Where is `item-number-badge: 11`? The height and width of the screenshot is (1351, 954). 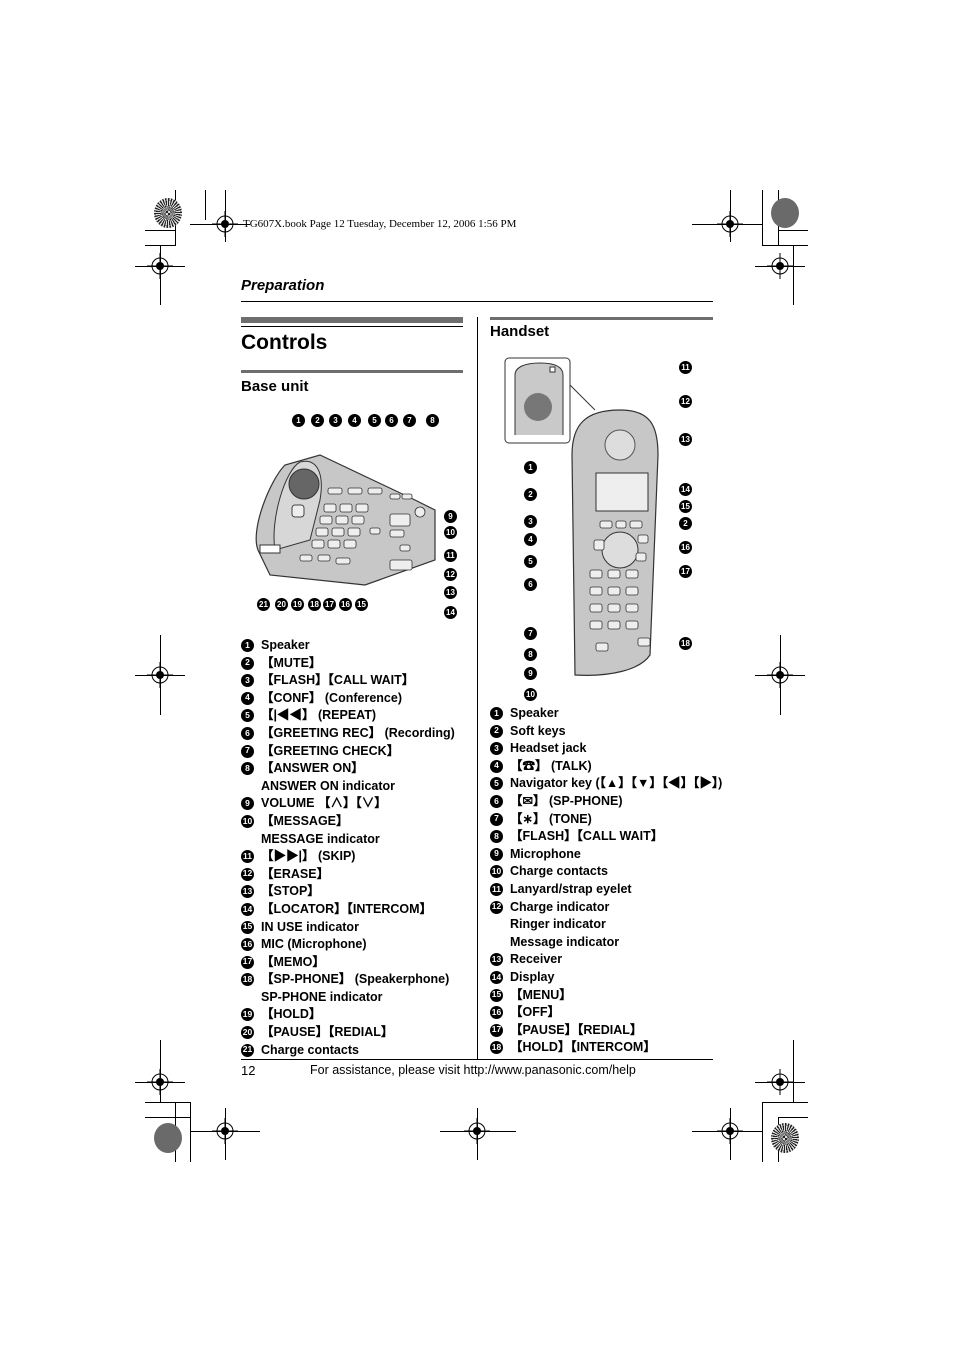 item-number-badge: 11 is located at coordinates (496, 889).